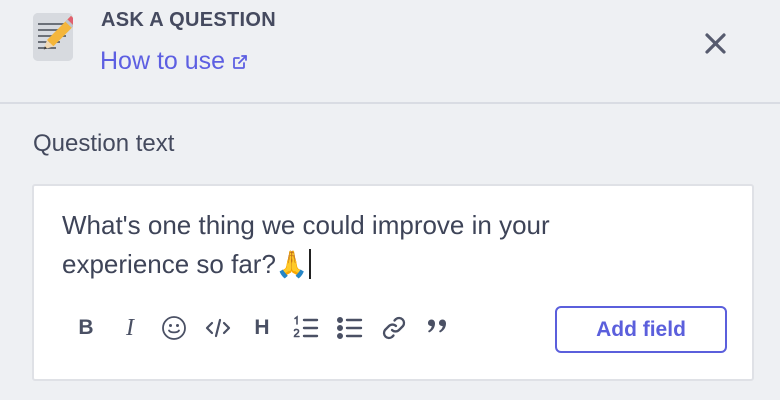 The width and height of the screenshot is (780, 400). I want to click on bold-glyph: B, so click(86, 327).